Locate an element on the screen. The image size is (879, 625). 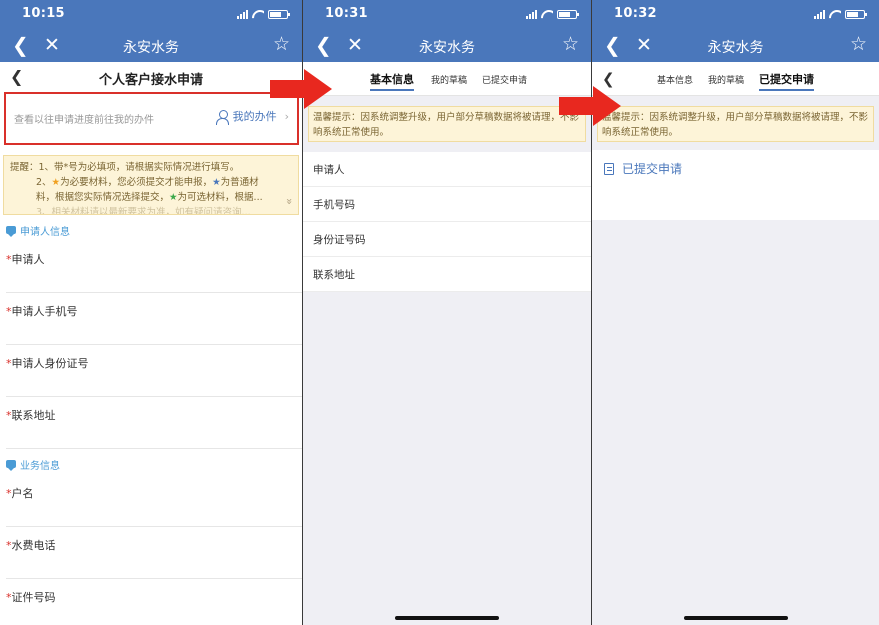
notice-line-2: 2、★为必要材料，您必须提交才能申报，★为普通材 is located at coordinates (151, 182).